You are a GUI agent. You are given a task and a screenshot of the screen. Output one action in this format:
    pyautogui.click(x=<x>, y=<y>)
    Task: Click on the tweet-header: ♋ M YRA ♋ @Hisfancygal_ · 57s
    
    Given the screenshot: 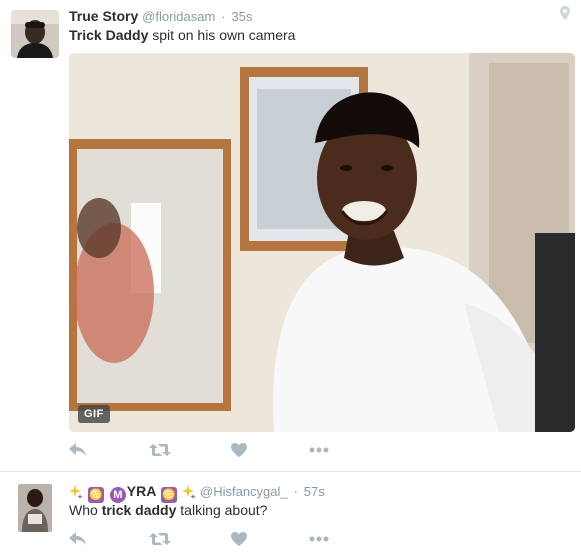 What is the action you would take?
    pyautogui.click(x=197, y=492)
    